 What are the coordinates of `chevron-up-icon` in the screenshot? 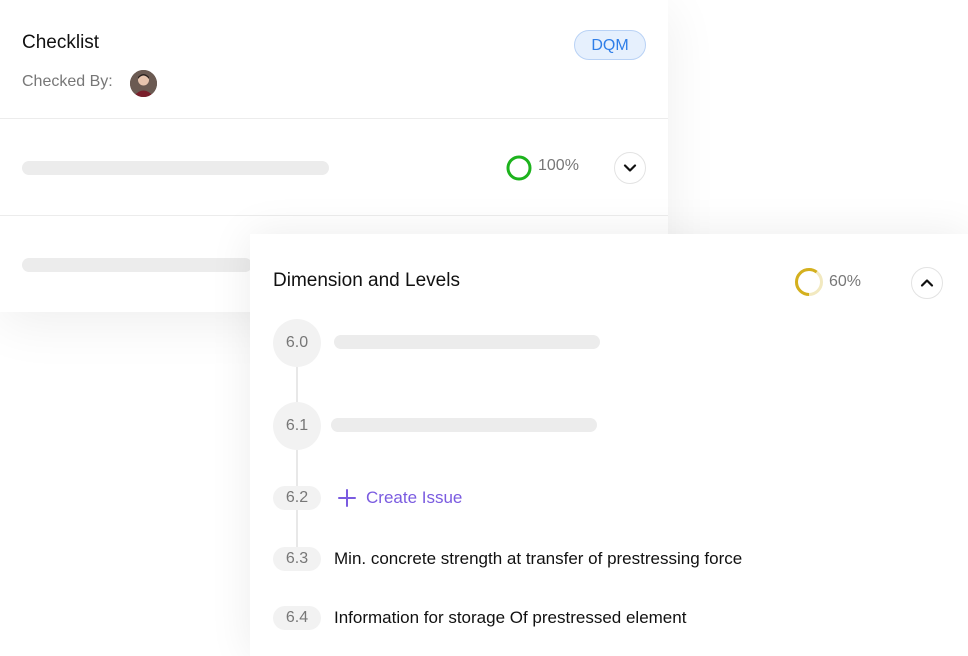 It's located at (927, 283).